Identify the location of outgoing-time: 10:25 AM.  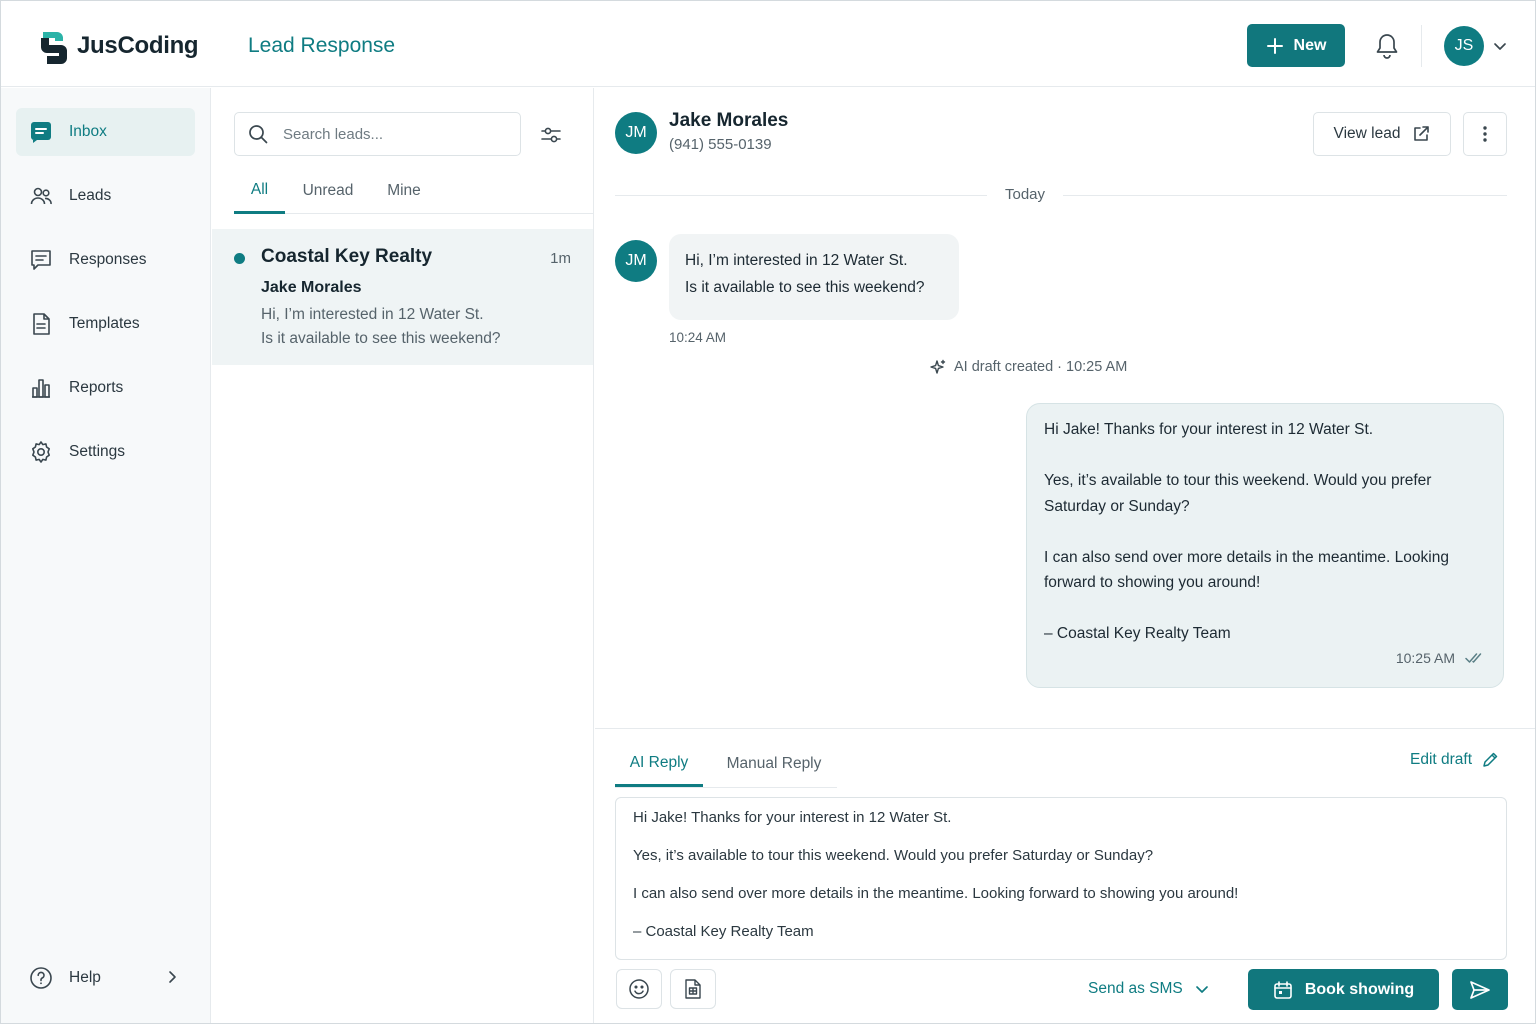
(1425, 657).